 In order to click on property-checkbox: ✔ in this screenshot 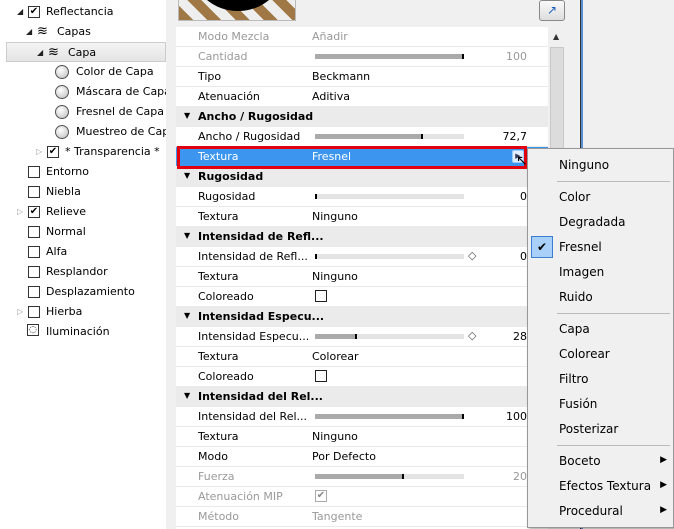, I will do `click(321, 496)`.